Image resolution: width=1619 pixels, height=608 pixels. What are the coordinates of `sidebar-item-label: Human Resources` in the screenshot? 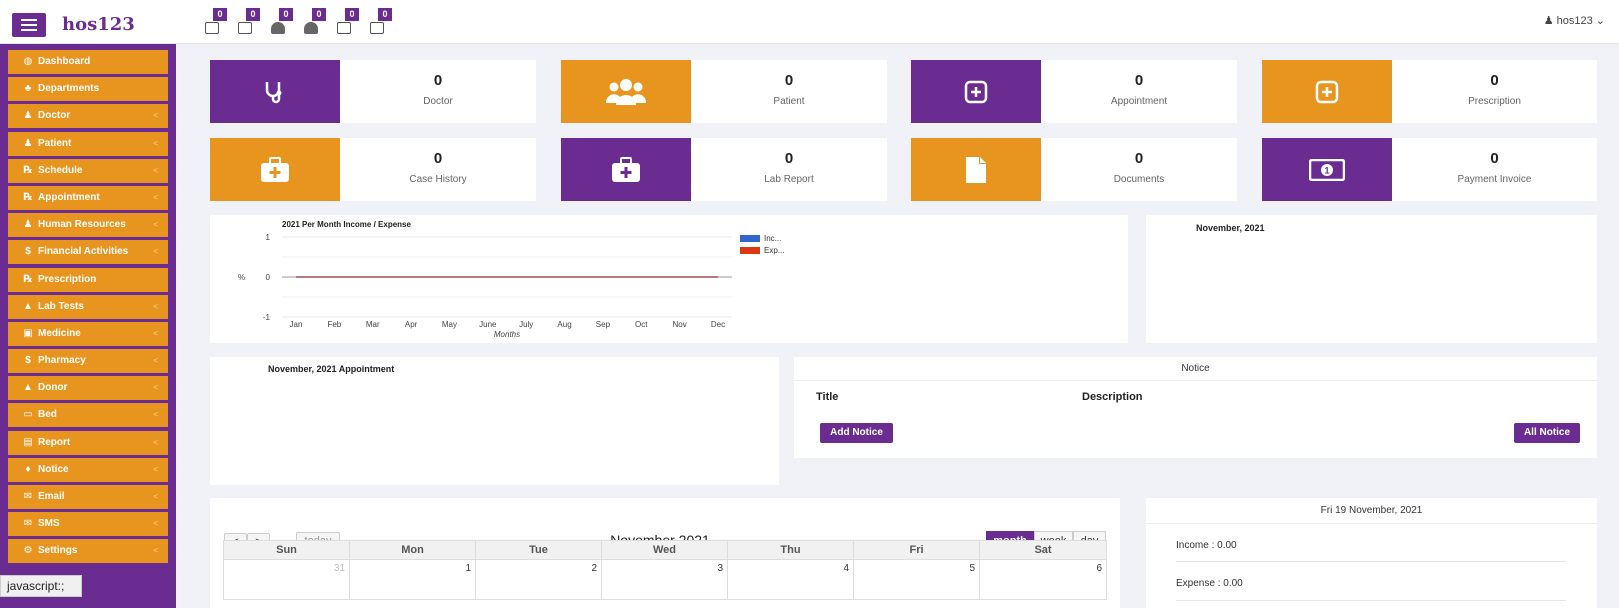 It's located at (82, 225).